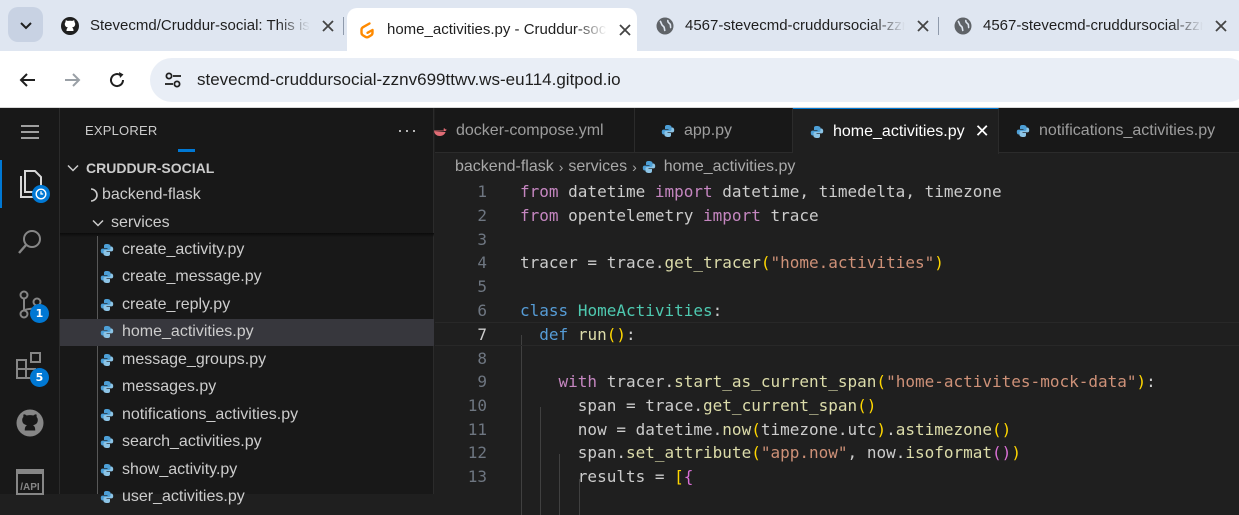 The image size is (1239, 515). Describe the element at coordinates (151, 194) in the screenshot. I see `folder-label: backend-flask` at that location.